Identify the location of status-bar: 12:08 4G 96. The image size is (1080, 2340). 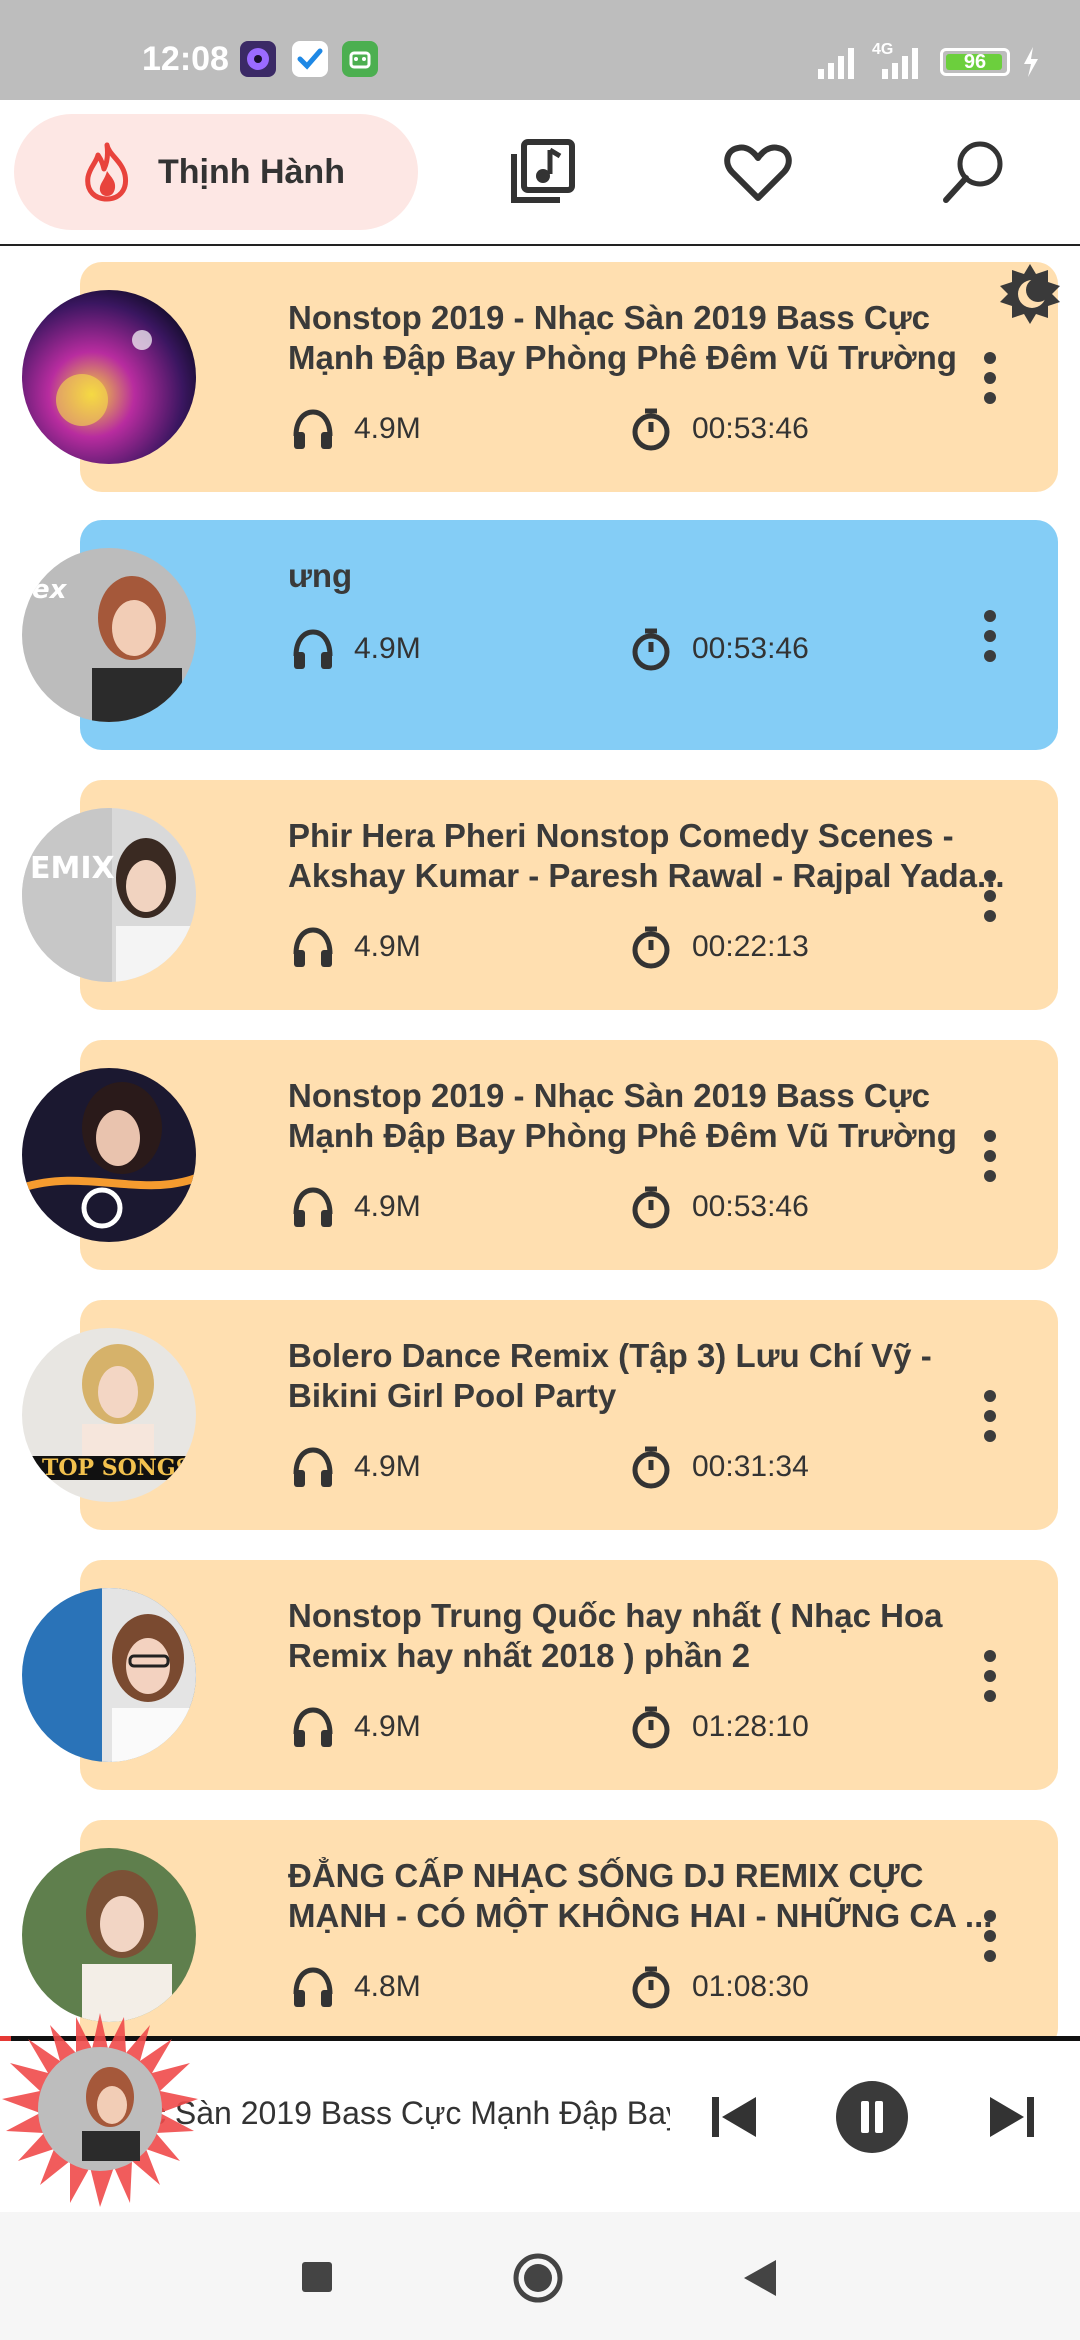
(540, 50).